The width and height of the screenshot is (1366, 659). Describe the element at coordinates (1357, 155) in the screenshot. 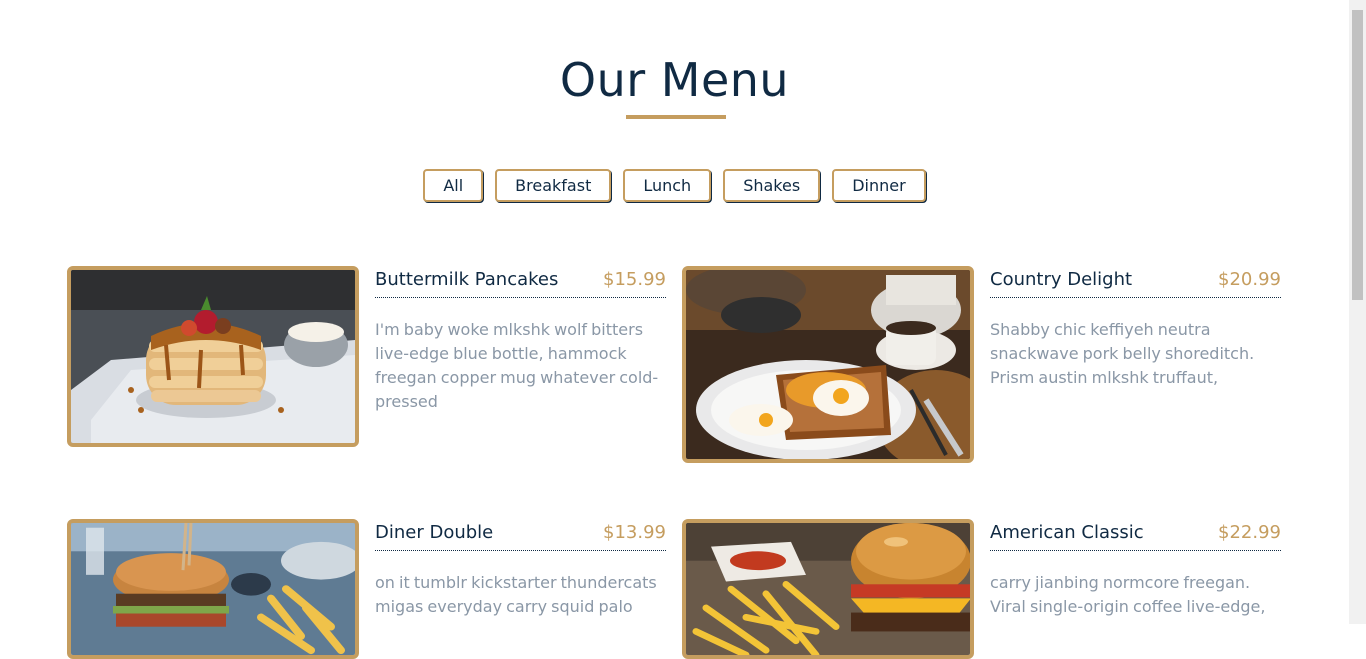

I see `scrollbar-thumb` at that location.